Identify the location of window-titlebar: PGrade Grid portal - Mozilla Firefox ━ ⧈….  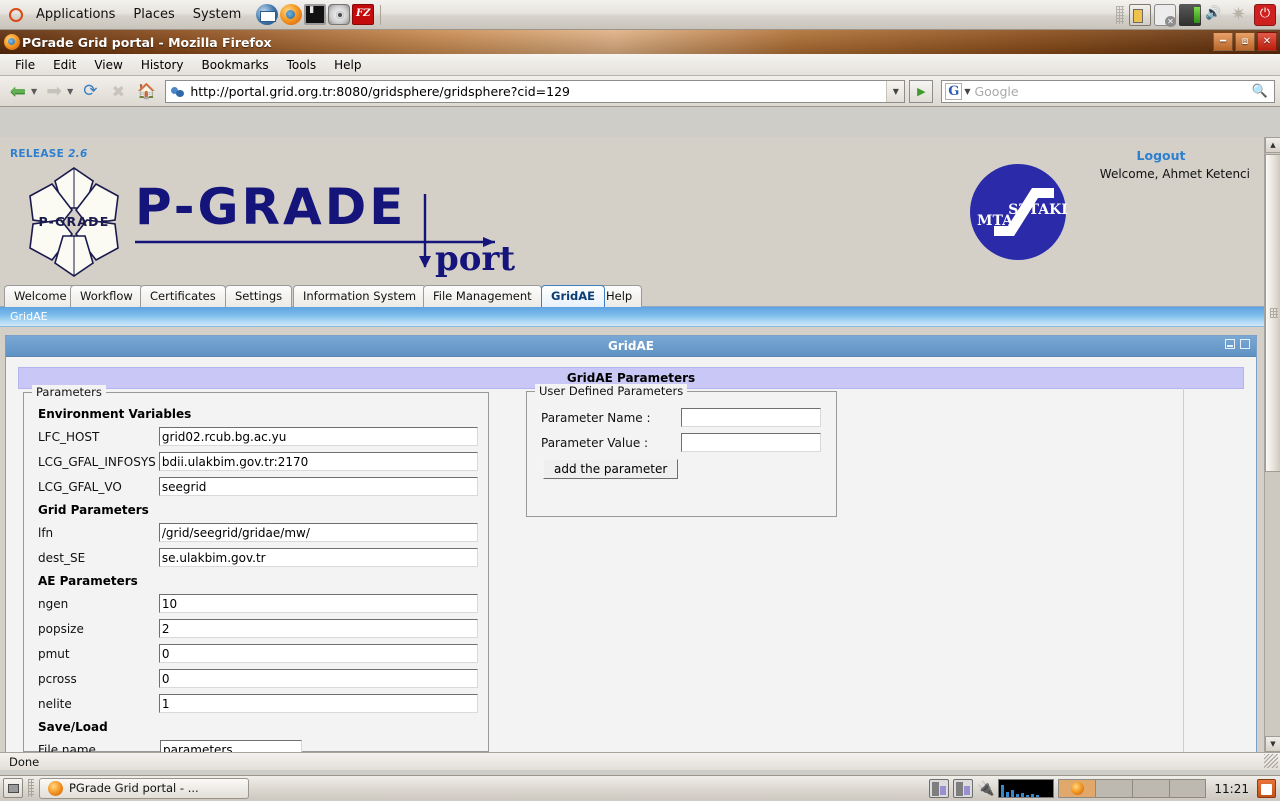
(640, 42).